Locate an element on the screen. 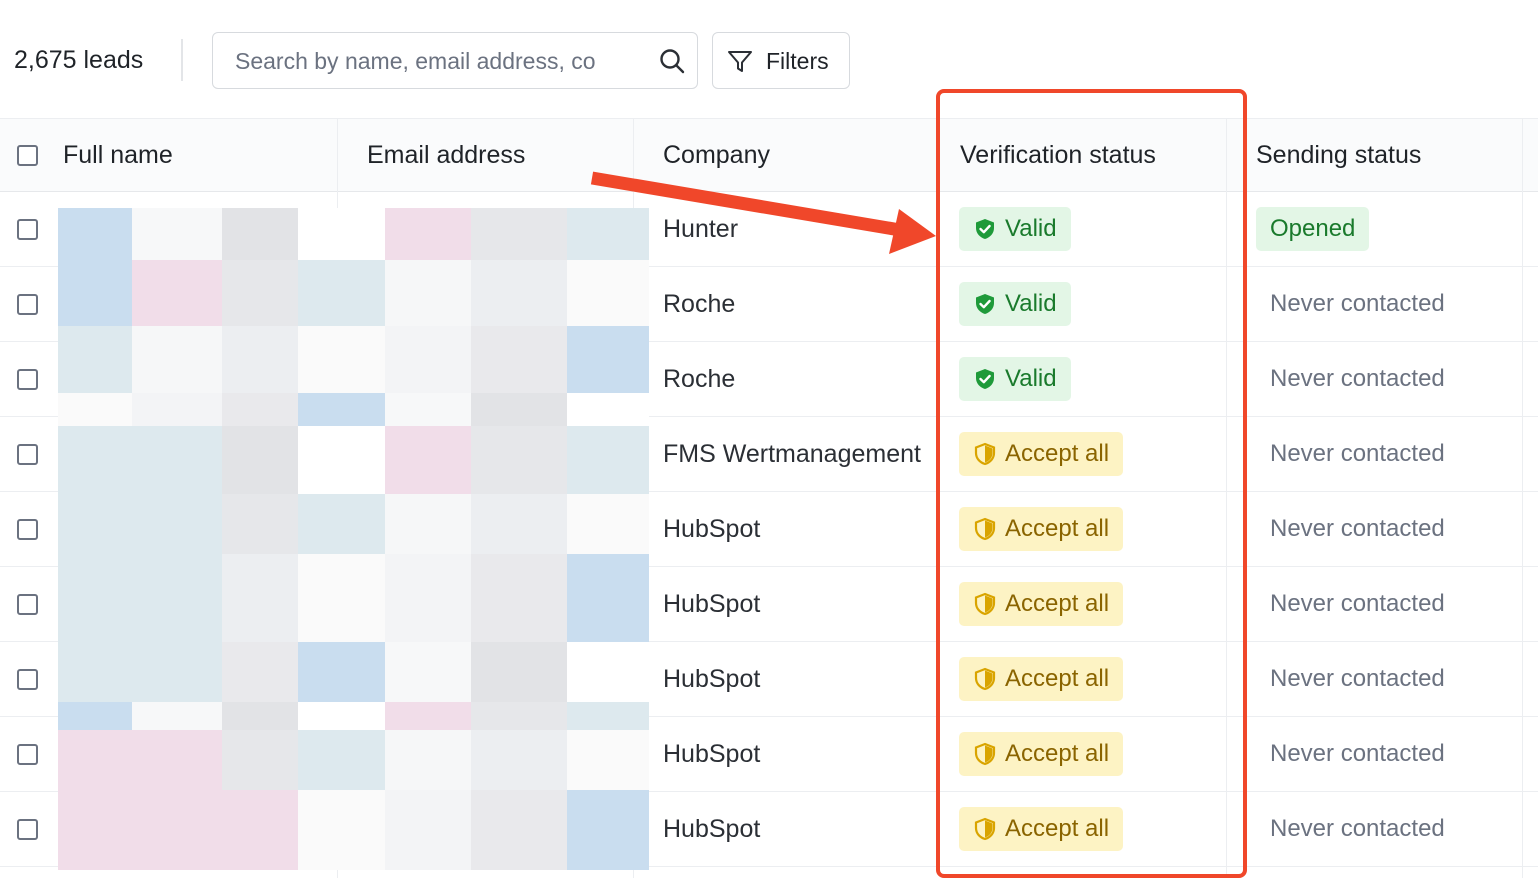 Image resolution: width=1538 pixels, height=878 pixels. company-cell: Hunter is located at coordinates (701, 229).